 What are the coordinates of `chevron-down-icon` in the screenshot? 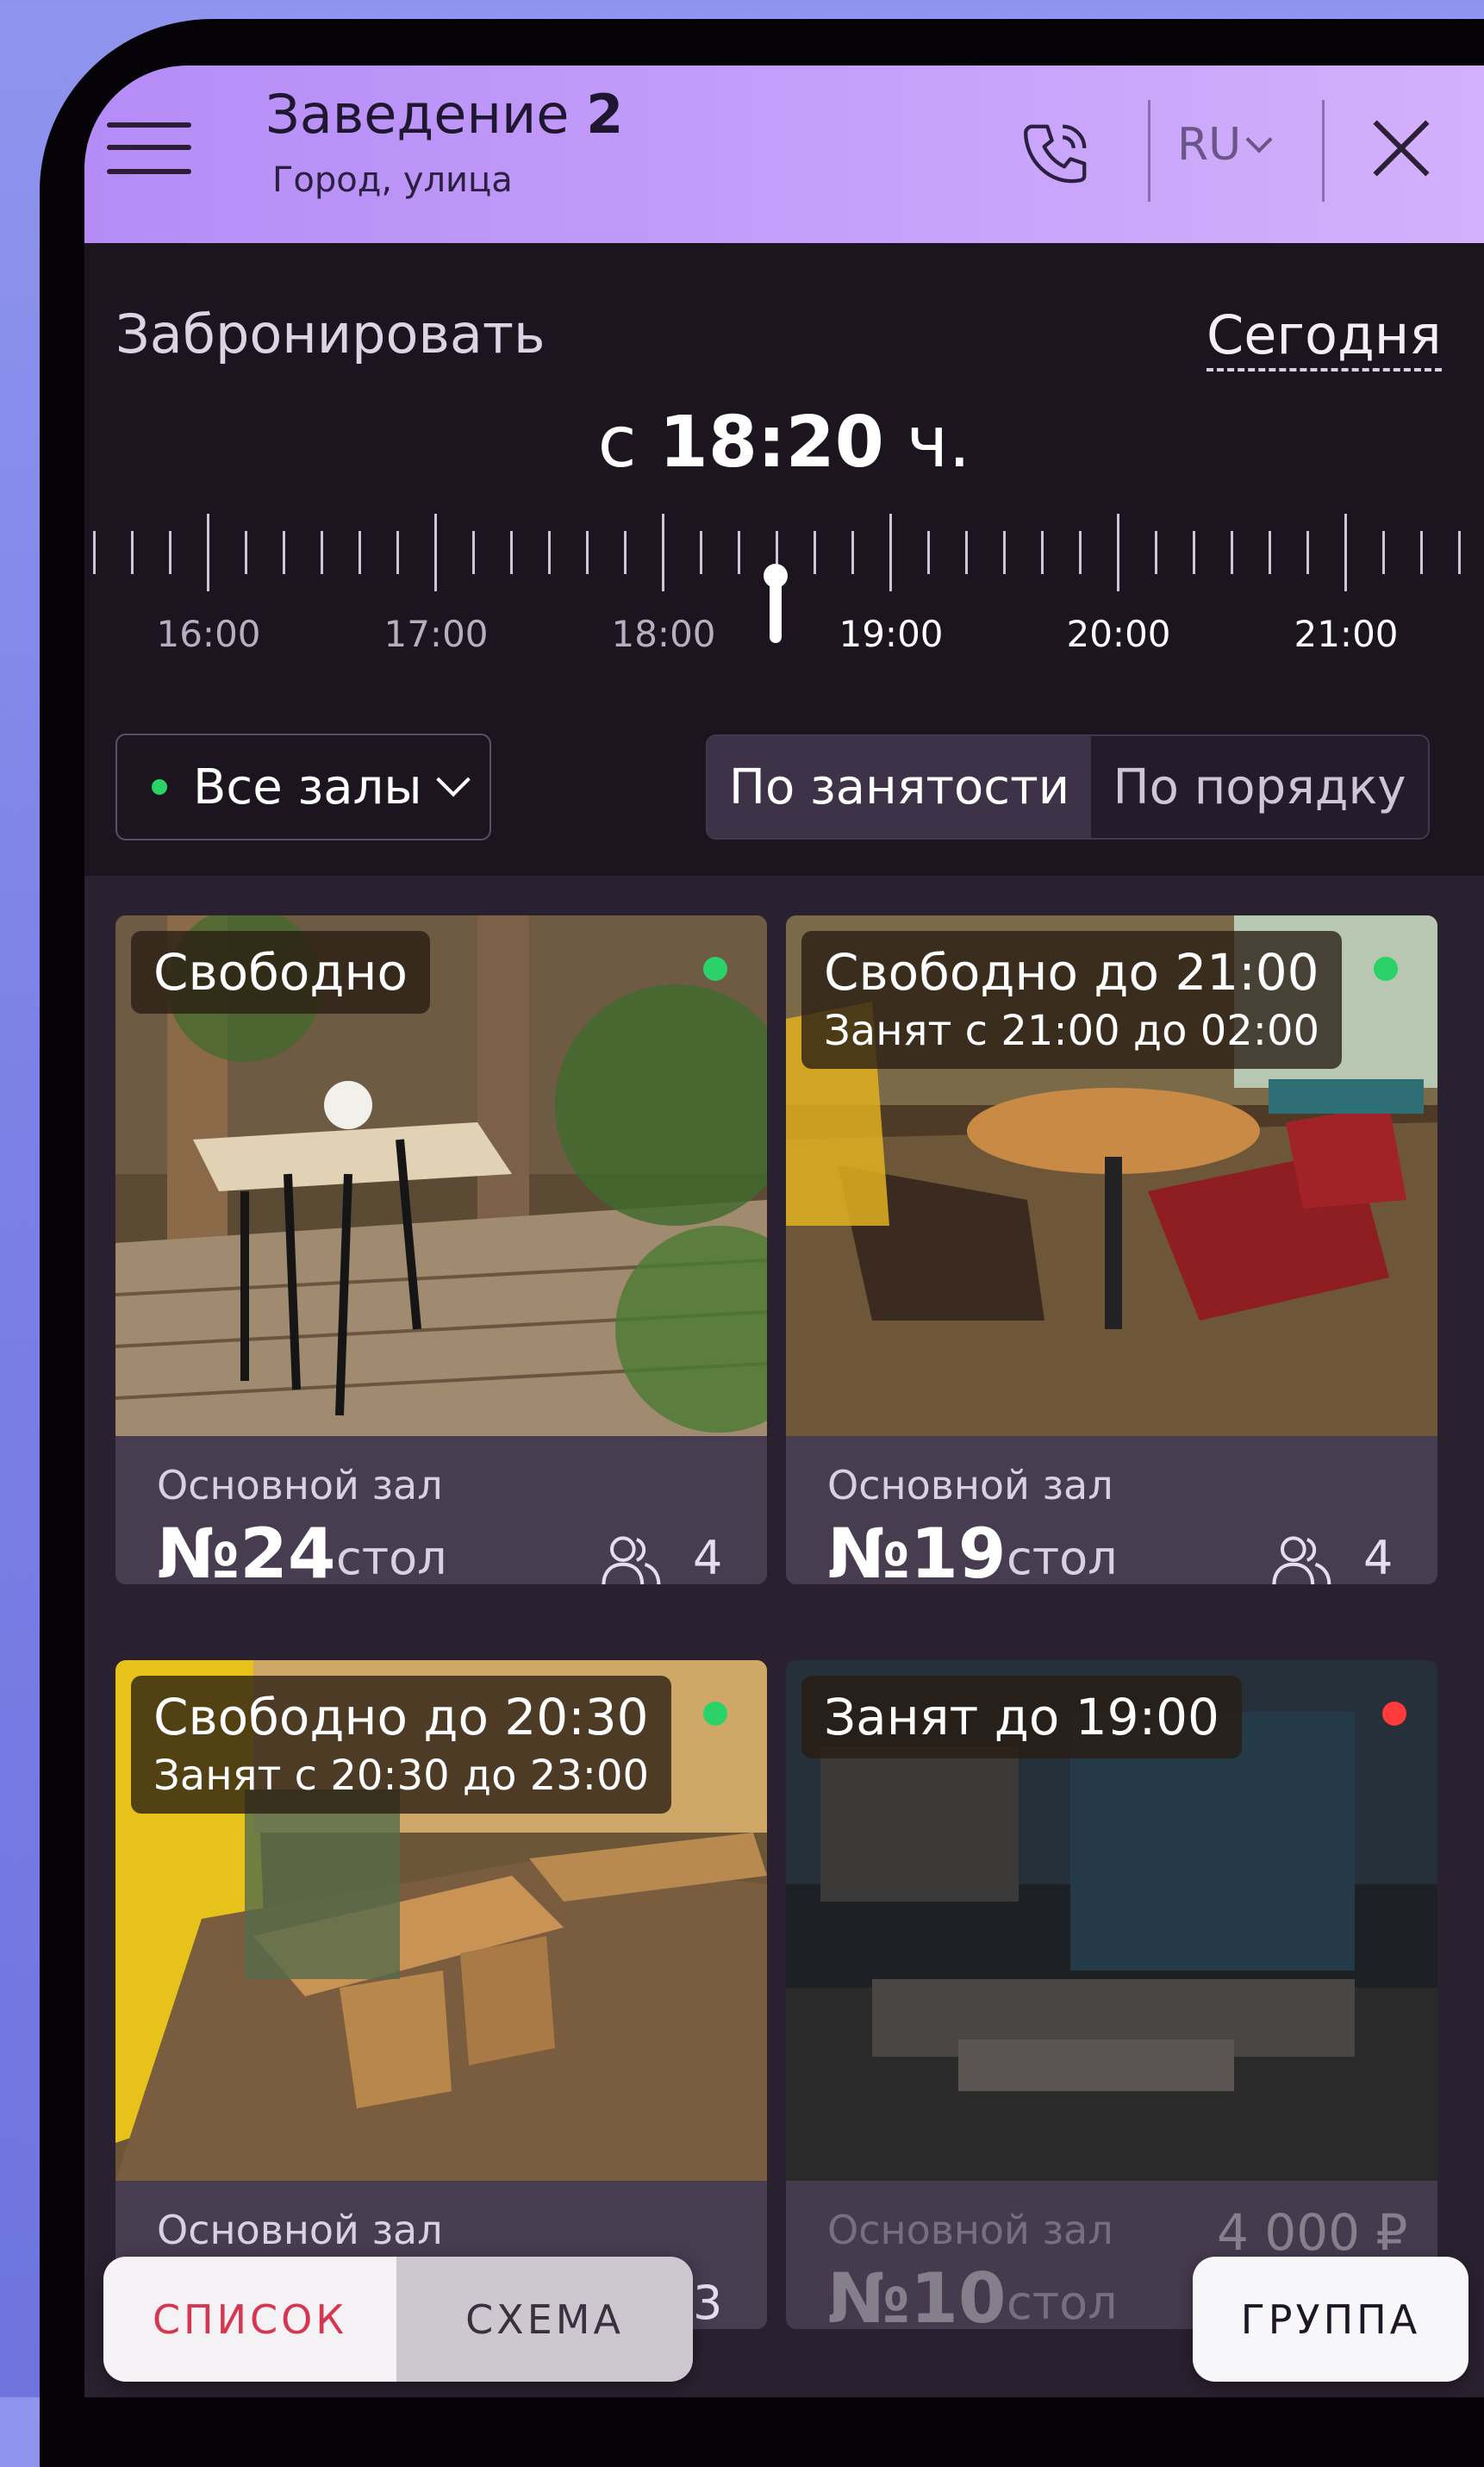 It's located at (1259, 140).